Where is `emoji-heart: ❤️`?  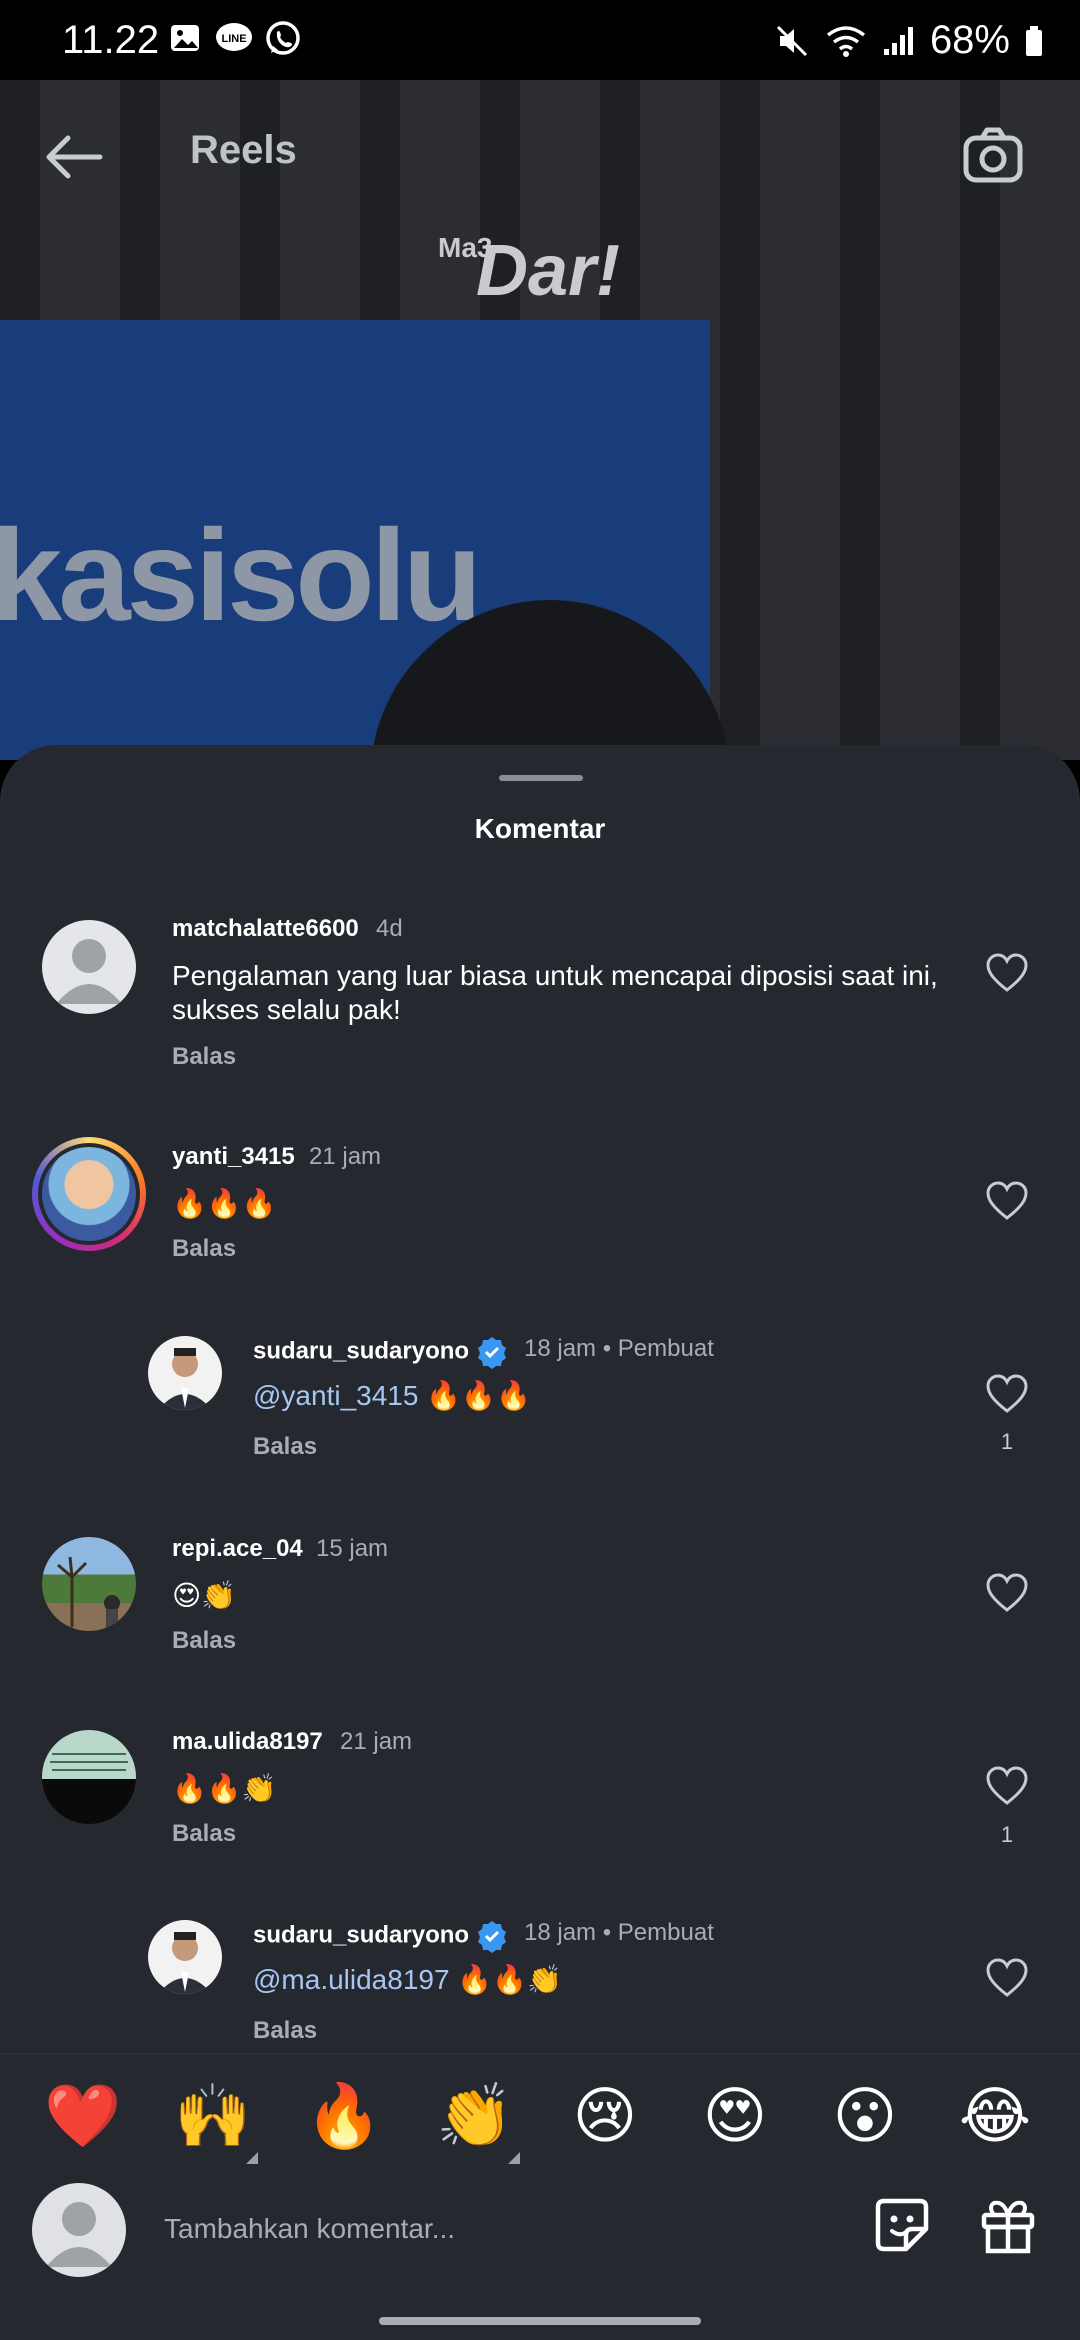 emoji-heart: ❤️ is located at coordinates (83, 2117).